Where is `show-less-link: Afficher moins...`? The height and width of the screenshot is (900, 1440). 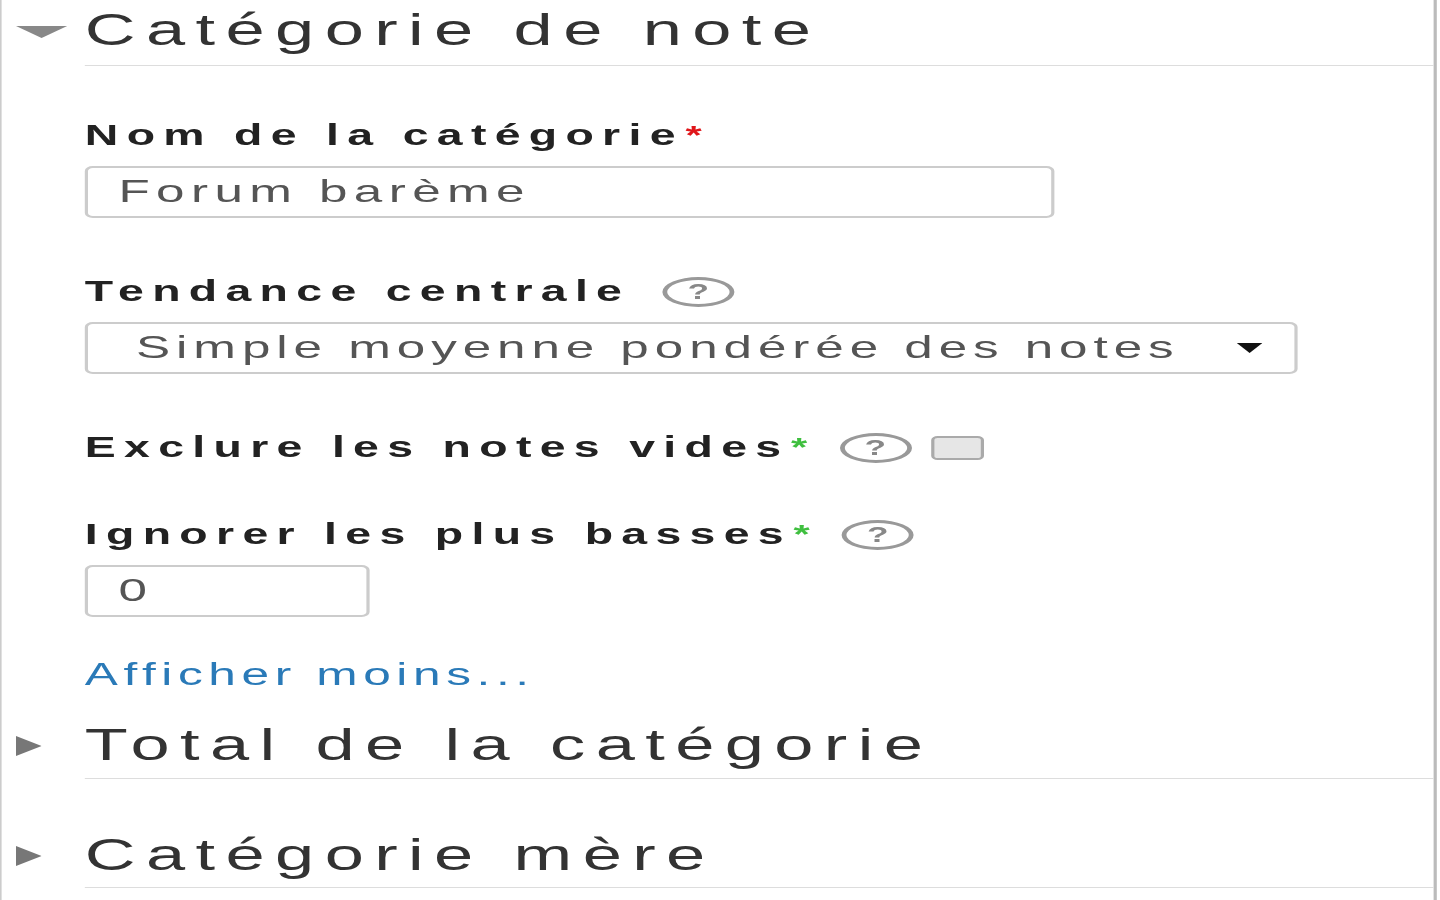
show-less-link: Afficher moins... is located at coordinates (309, 674).